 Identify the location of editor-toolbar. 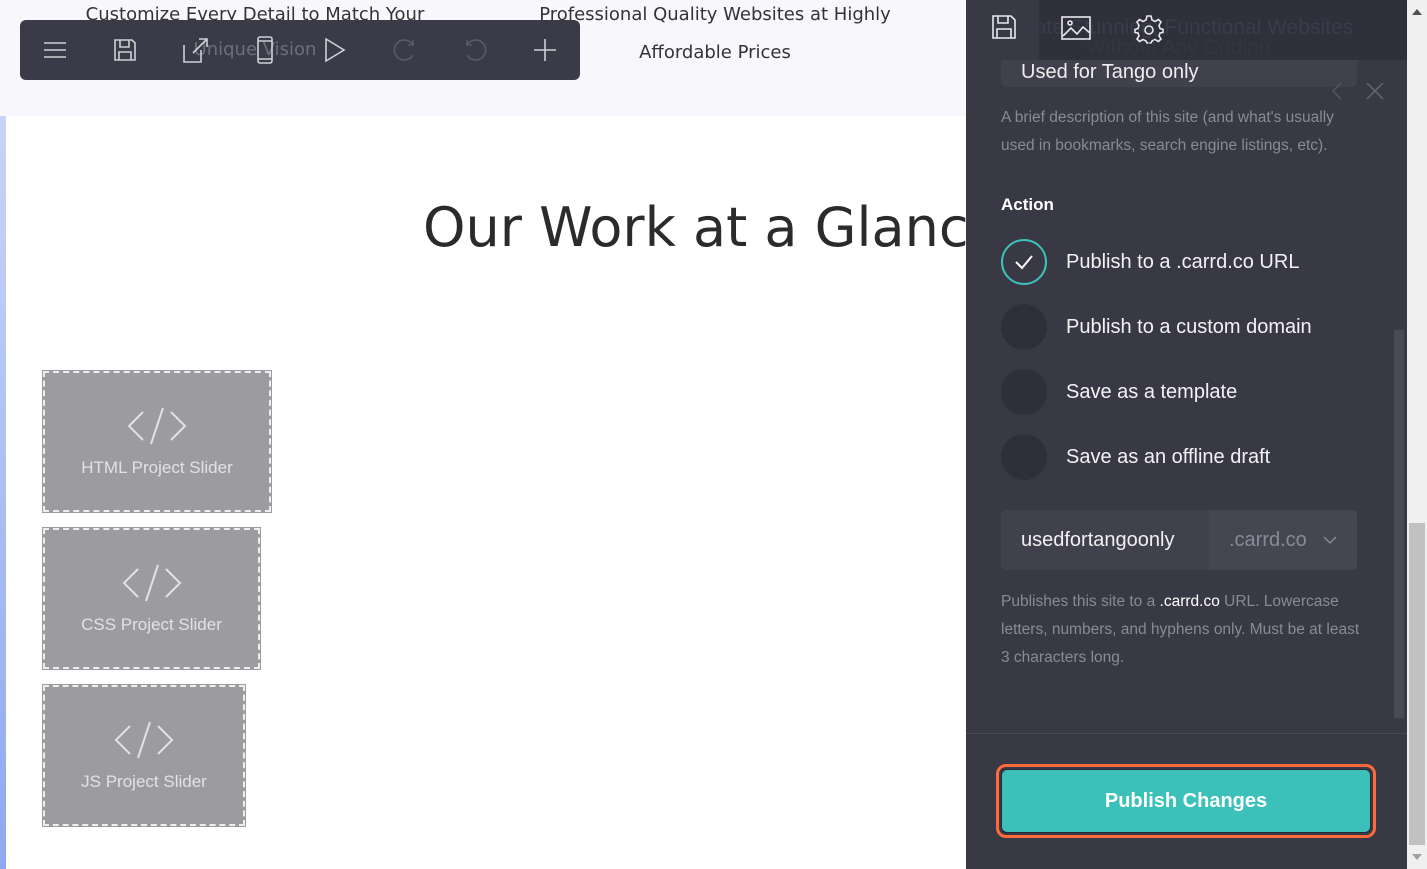
(300, 50).